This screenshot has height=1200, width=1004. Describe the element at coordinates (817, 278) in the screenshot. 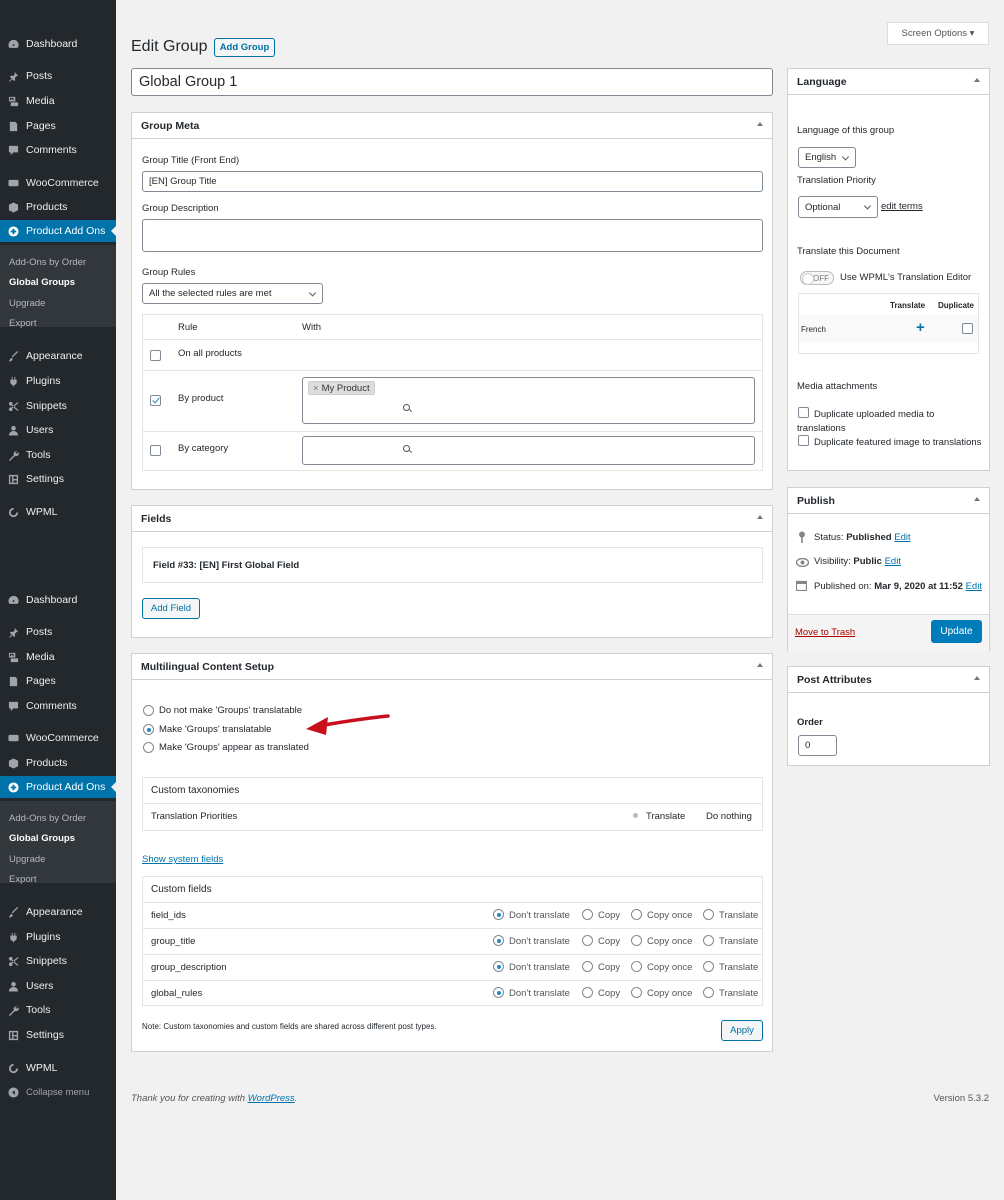

I see `translation-editor-toggle: OFF` at that location.